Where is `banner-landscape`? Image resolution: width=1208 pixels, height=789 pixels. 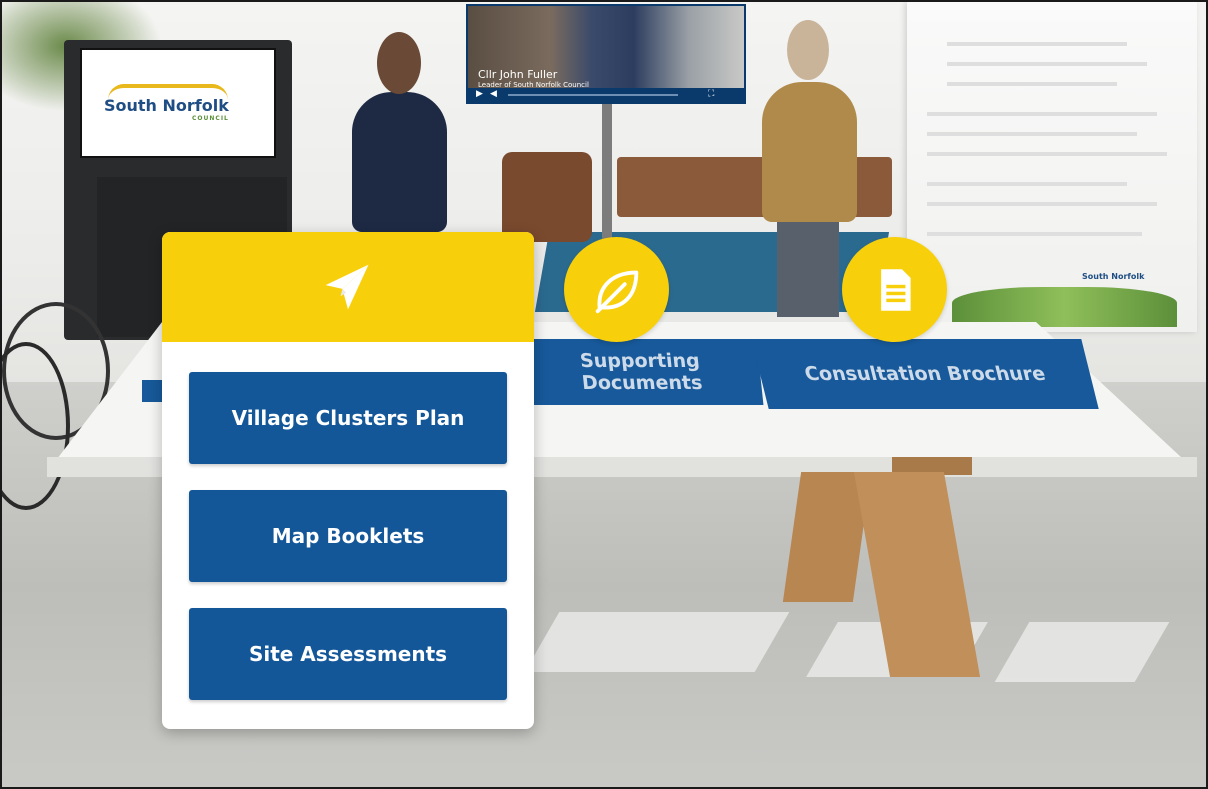 banner-landscape is located at coordinates (1064, 307).